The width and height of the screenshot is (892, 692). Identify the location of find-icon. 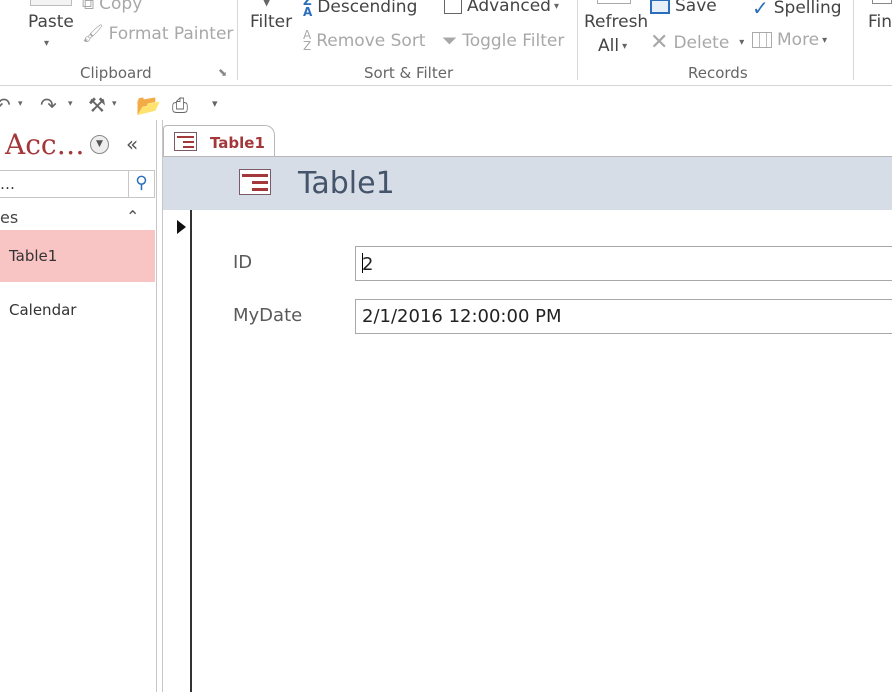
(882, 2).